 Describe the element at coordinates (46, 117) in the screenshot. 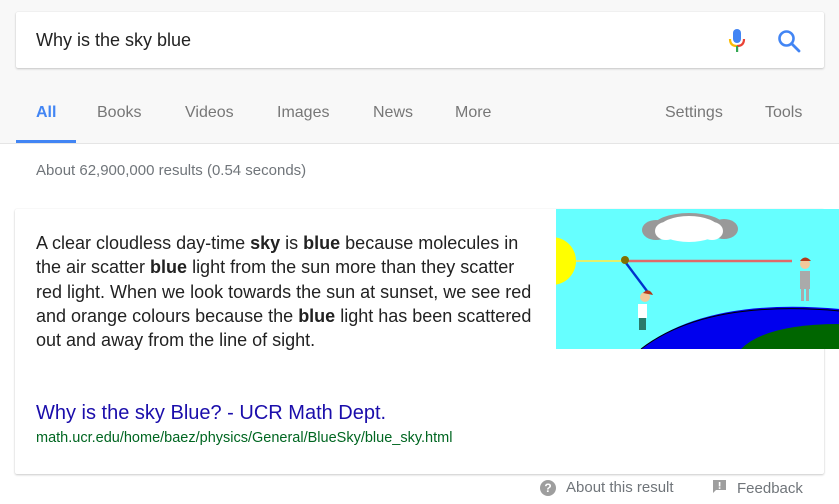

I see `tab-all: All` at that location.